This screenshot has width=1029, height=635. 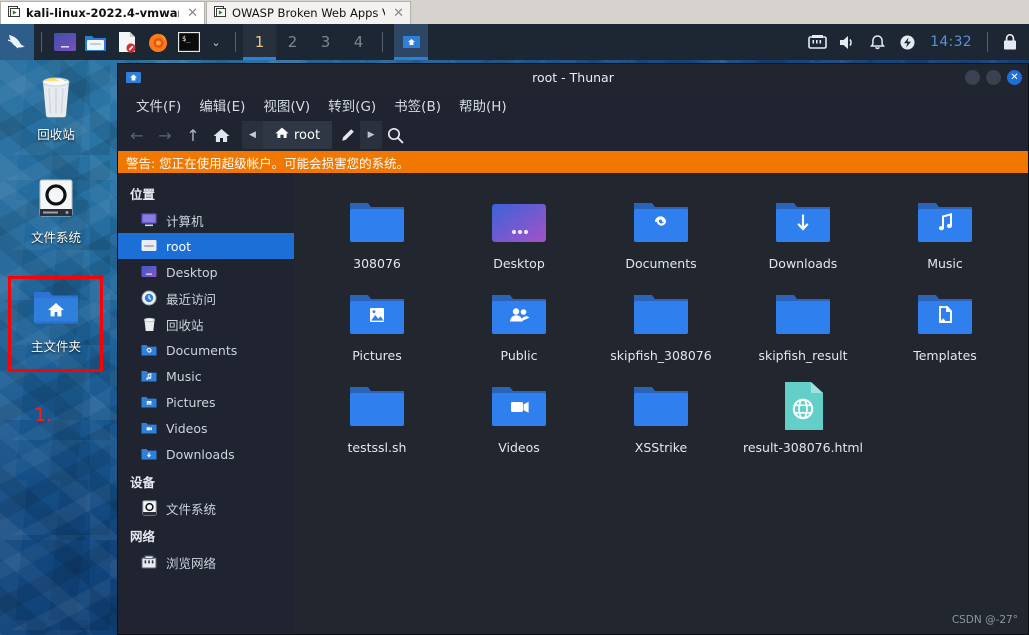 What do you see at coordinates (206, 220) in the screenshot?
I see `sidebar-item-computer: 计算机` at bounding box center [206, 220].